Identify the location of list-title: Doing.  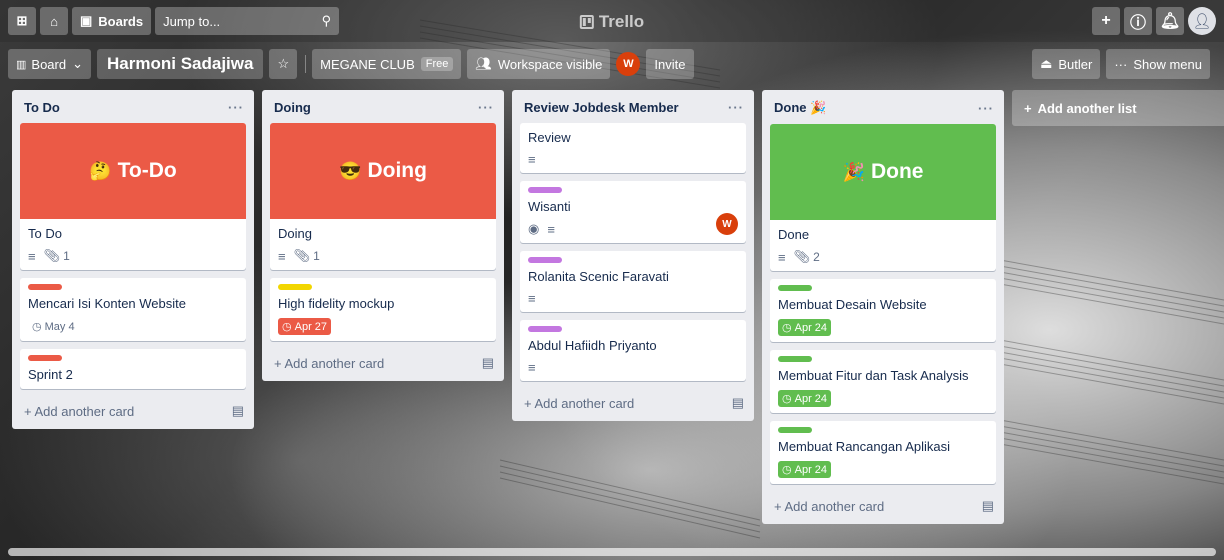
(292, 107).